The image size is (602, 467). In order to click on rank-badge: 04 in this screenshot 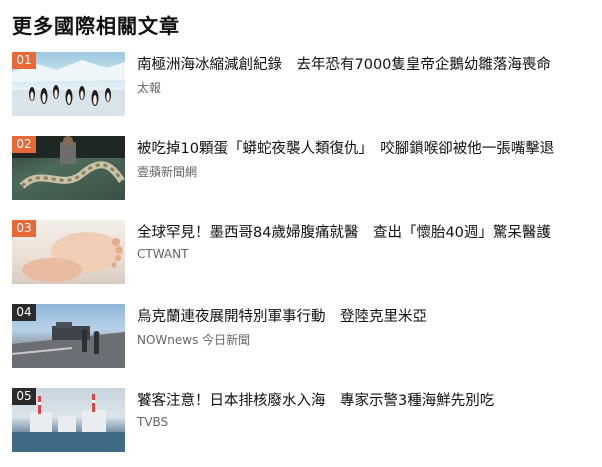, I will do `click(24, 312)`.